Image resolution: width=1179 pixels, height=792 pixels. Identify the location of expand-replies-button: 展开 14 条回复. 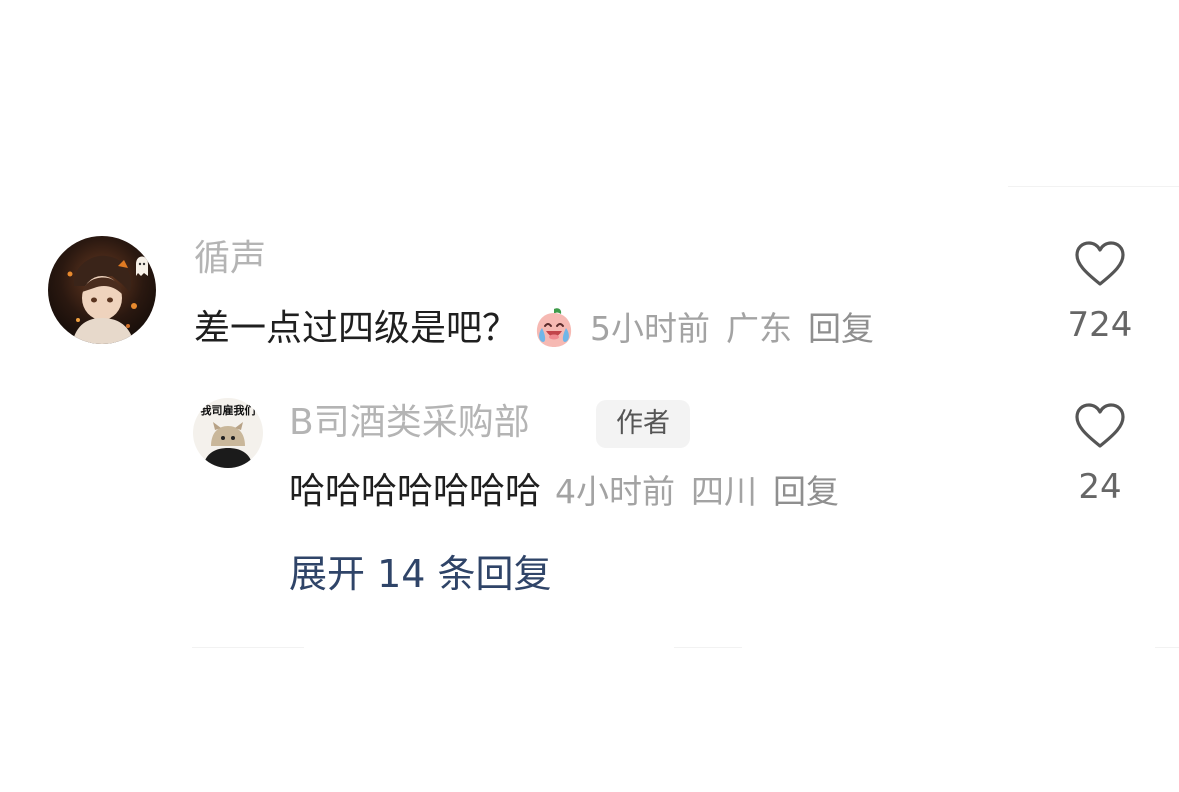
(420, 574).